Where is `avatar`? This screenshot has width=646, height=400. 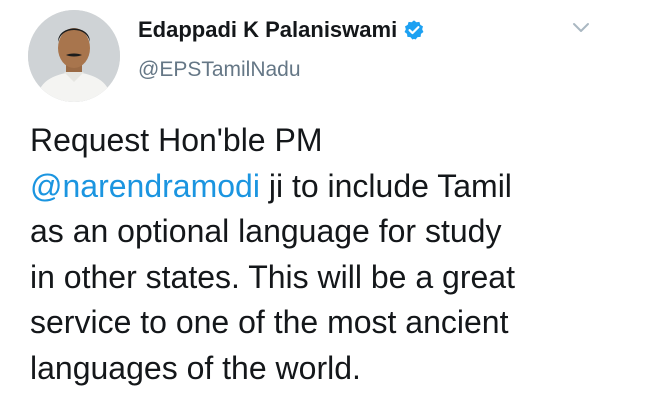 avatar is located at coordinates (74, 56).